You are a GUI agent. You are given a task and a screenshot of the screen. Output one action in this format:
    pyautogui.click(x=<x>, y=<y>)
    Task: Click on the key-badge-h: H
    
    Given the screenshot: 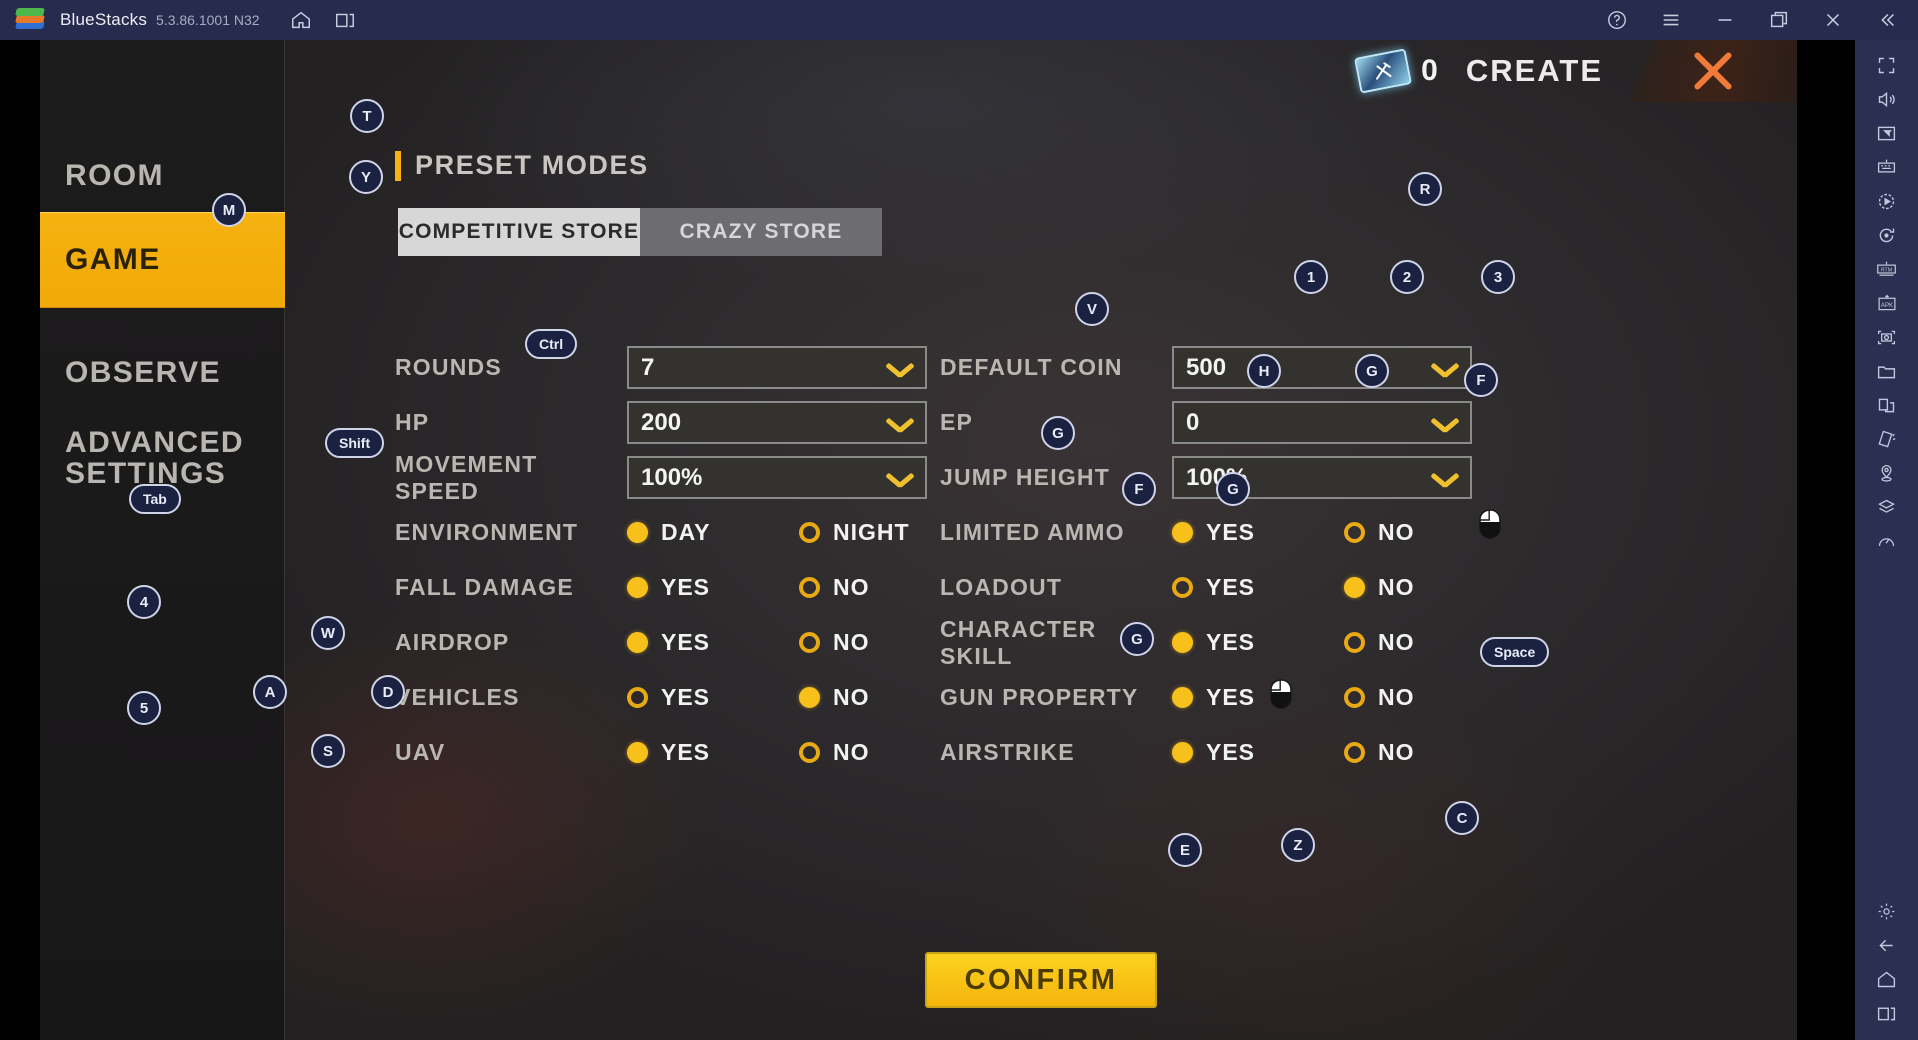 What is the action you would take?
    pyautogui.click(x=1264, y=371)
    